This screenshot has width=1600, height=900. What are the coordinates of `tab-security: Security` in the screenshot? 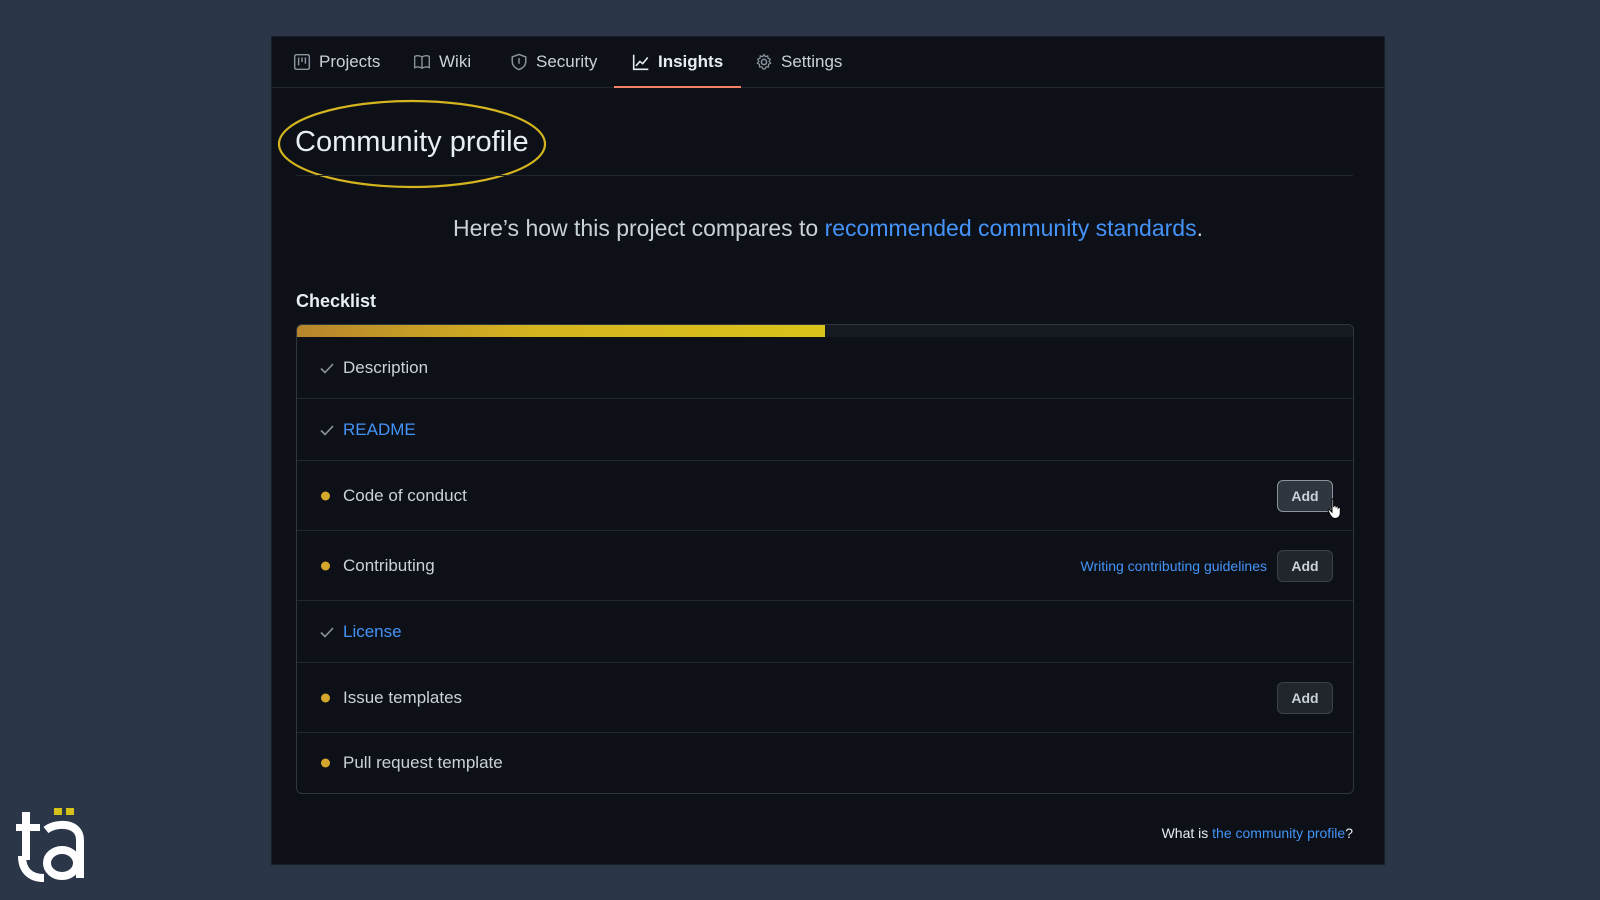 It's located at (553, 62).